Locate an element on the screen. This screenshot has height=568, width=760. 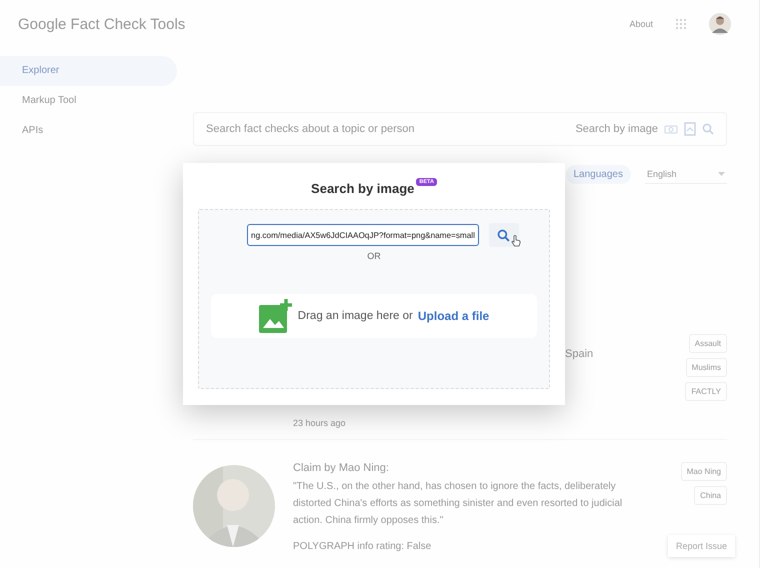
sidebar-item: Explorer is located at coordinates (88, 71).